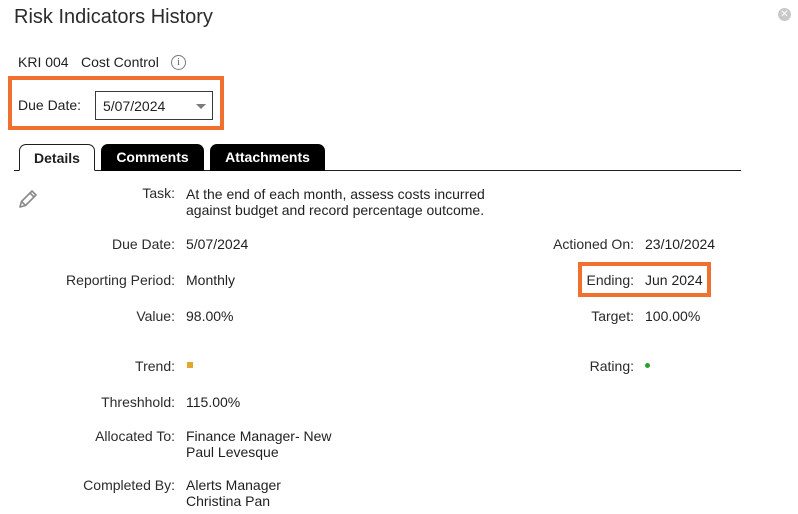 This screenshot has height=514, width=798. What do you see at coordinates (158, 193) in the screenshot?
I see `task-label: Task:` at bounding box center [158, 193].